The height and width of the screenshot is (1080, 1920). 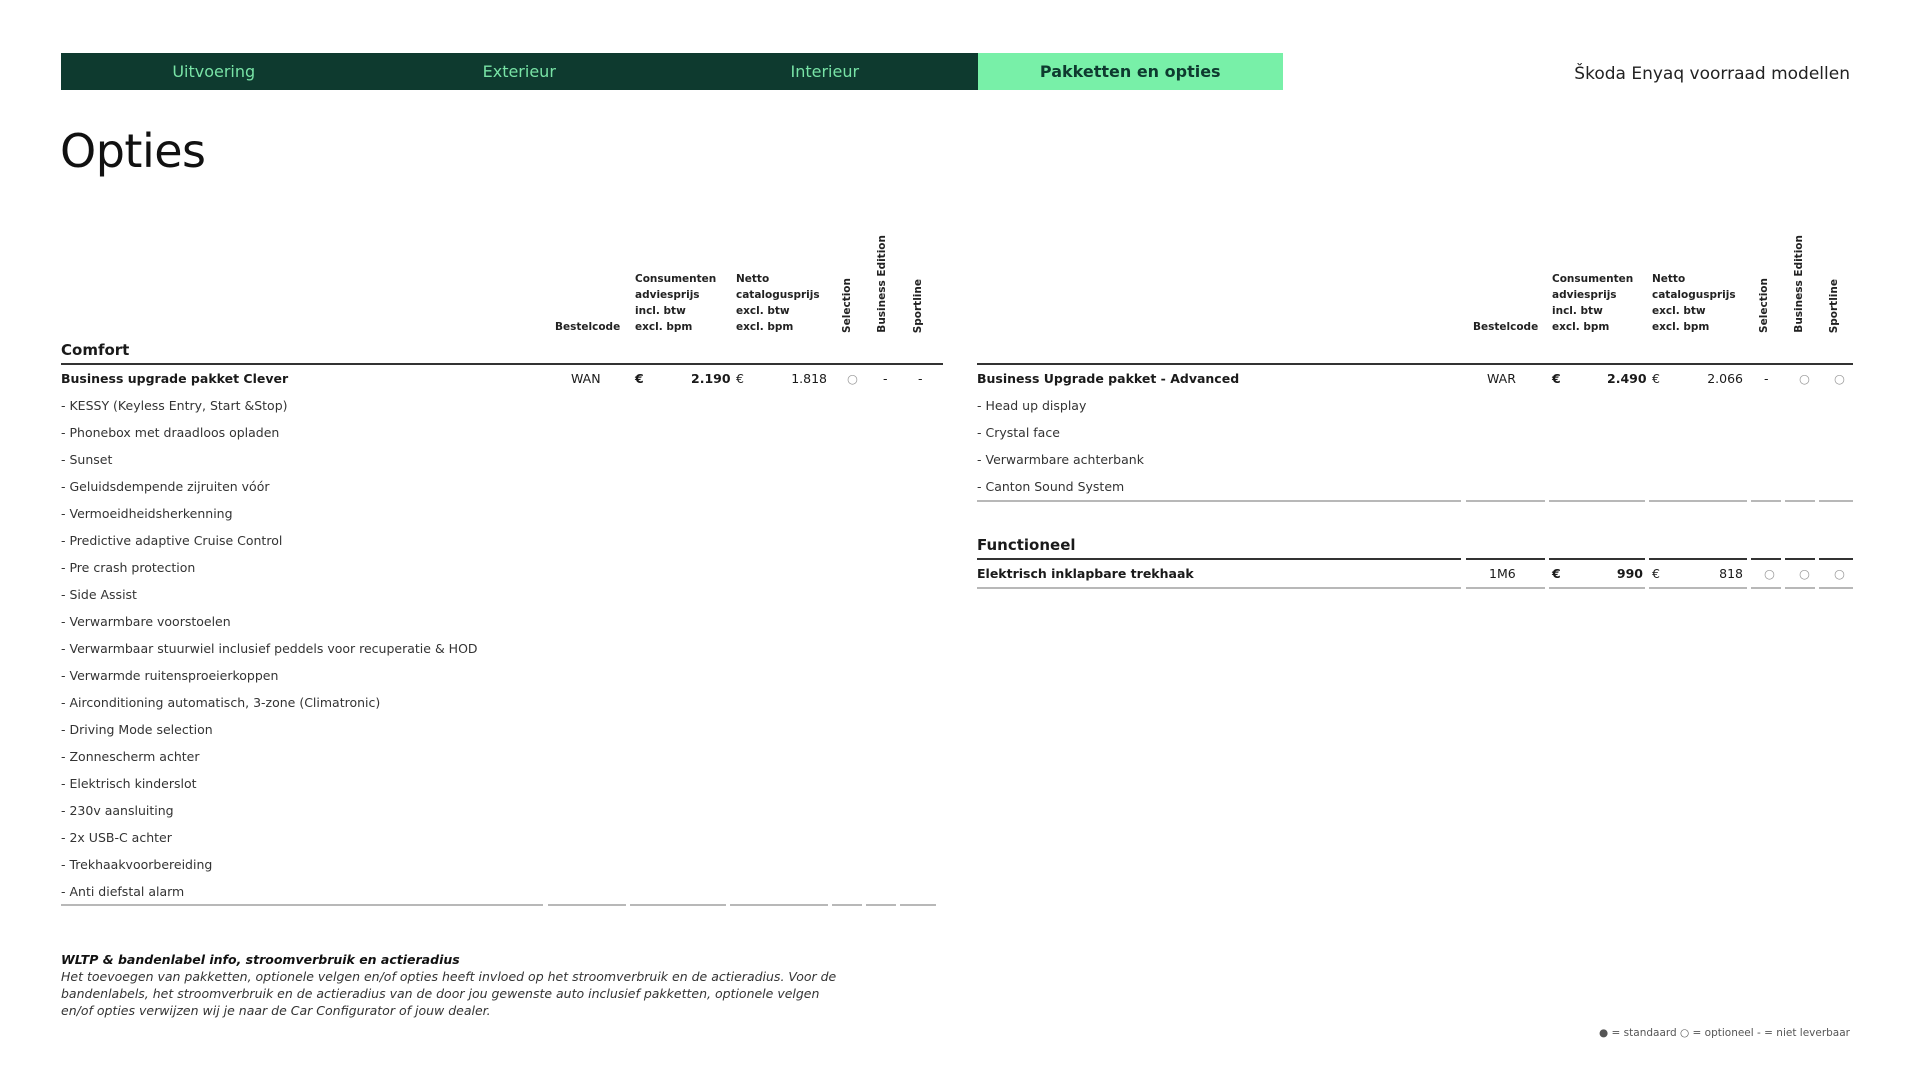 I want to click on tab-interieur: Interieur, so click(x=825, y=71).